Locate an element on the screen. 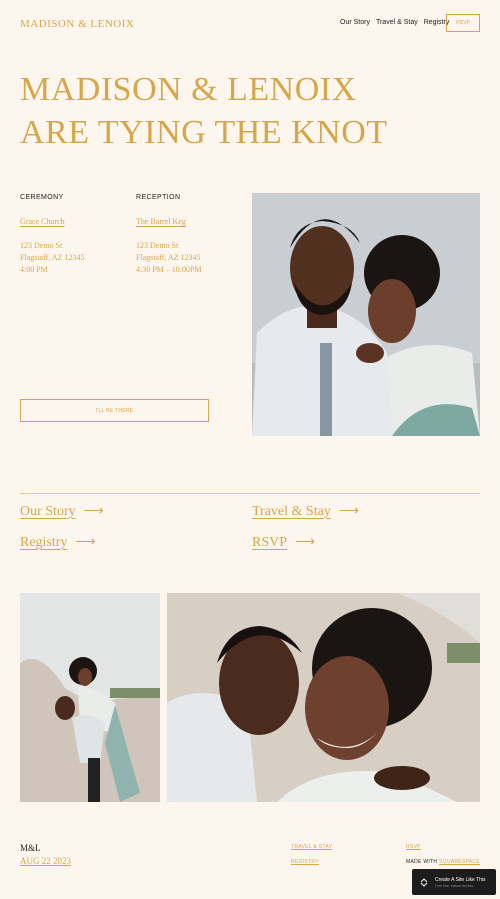 The image size is (500, 899). ceremony-address: 123 Demo St Flagstaff, AZ 12345 4:00 PM is located at coordinates (75, 258).